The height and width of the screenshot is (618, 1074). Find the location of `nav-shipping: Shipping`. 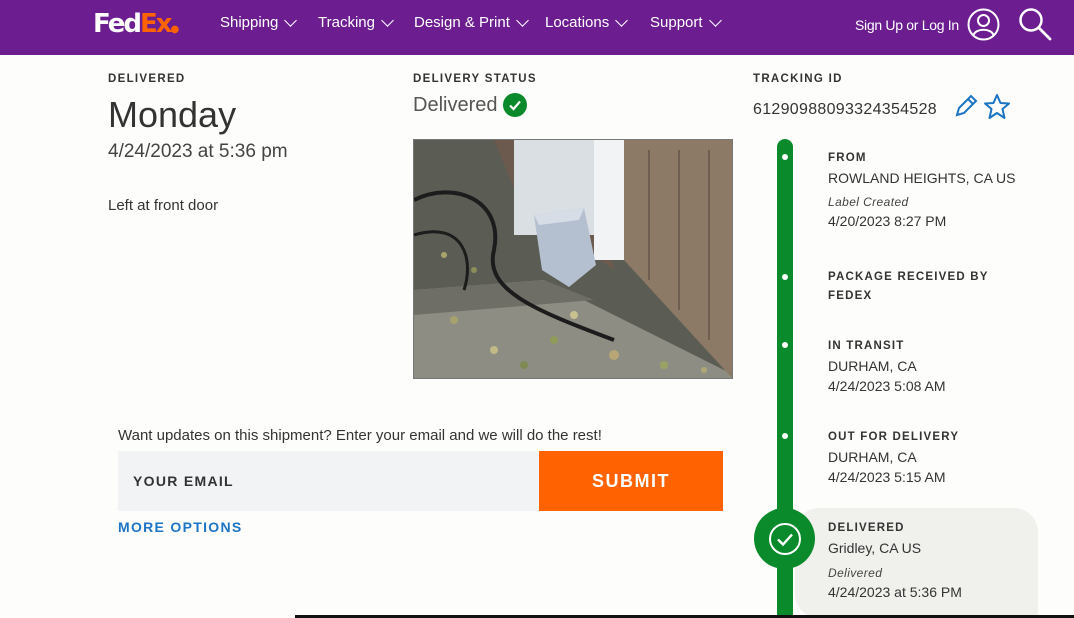

nav-shipping: Shipping is located at coordinates (259, 22).